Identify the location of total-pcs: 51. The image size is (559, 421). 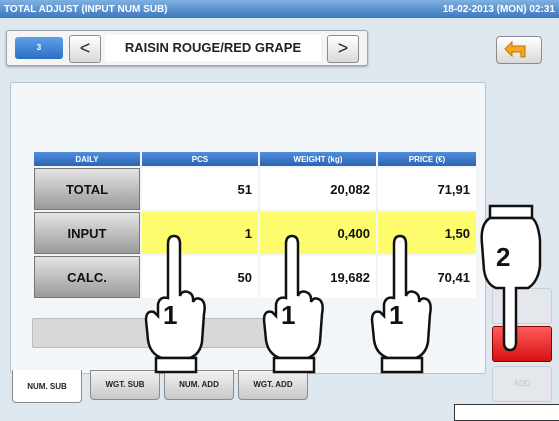
(200, 189).